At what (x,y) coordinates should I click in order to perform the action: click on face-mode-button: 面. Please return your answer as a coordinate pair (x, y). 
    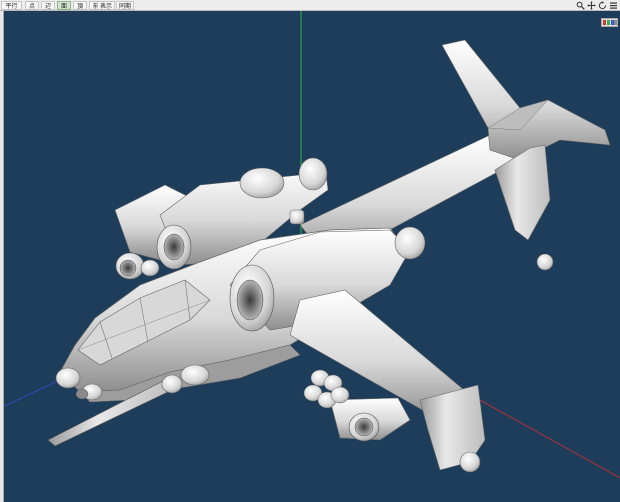
    Looking at the image, I should click on (64, 5).